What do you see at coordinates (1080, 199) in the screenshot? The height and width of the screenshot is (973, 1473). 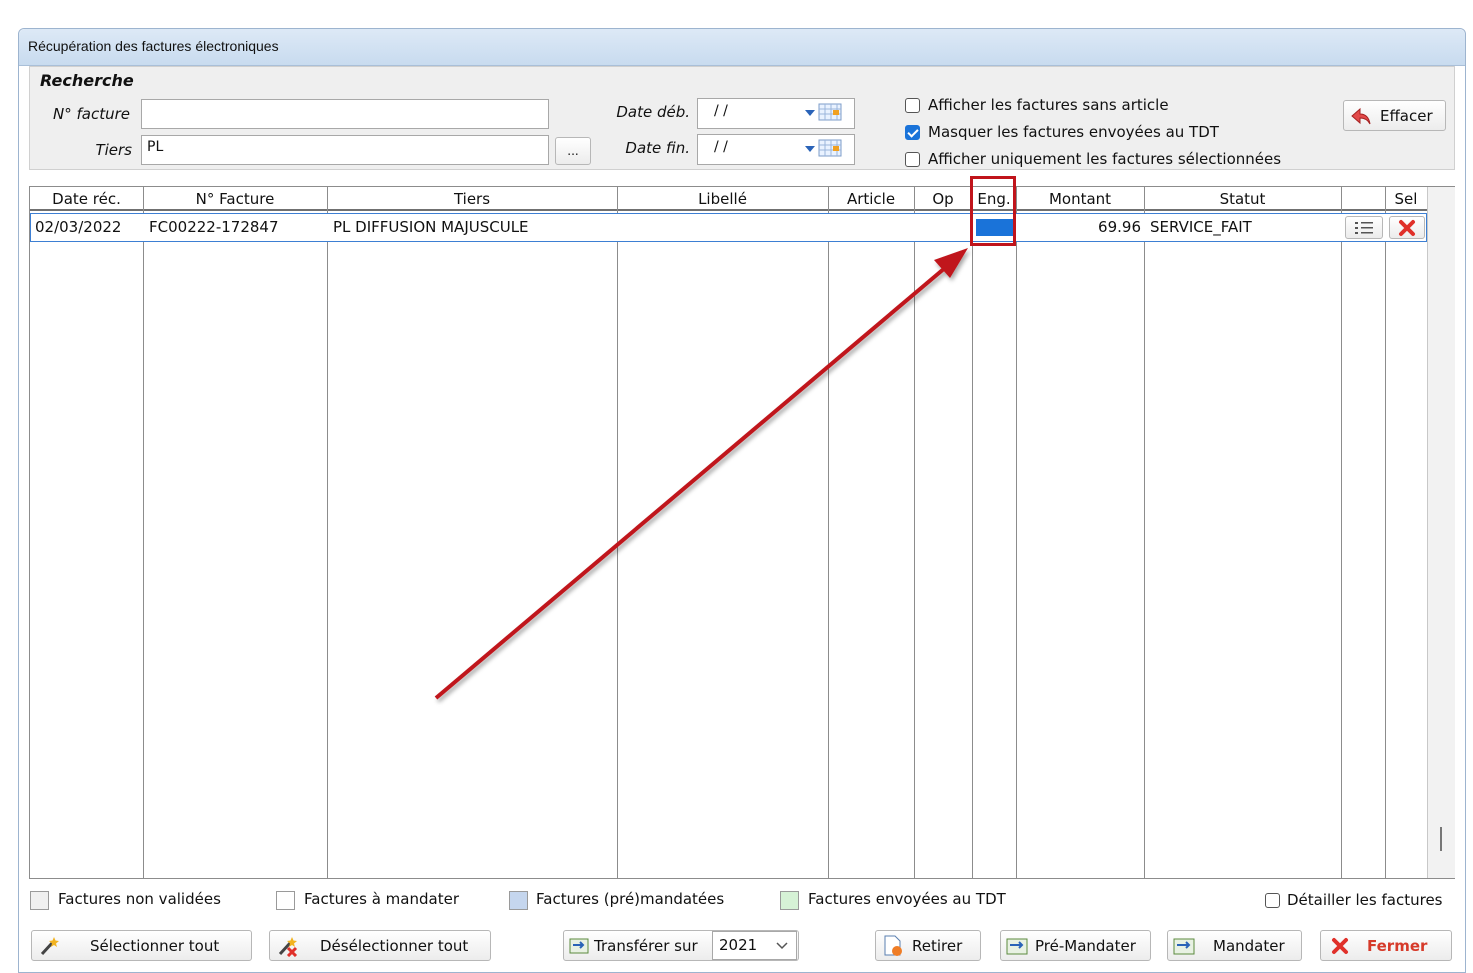 I see `col-header-montant: Montant` at bounding box center [1080, 199].